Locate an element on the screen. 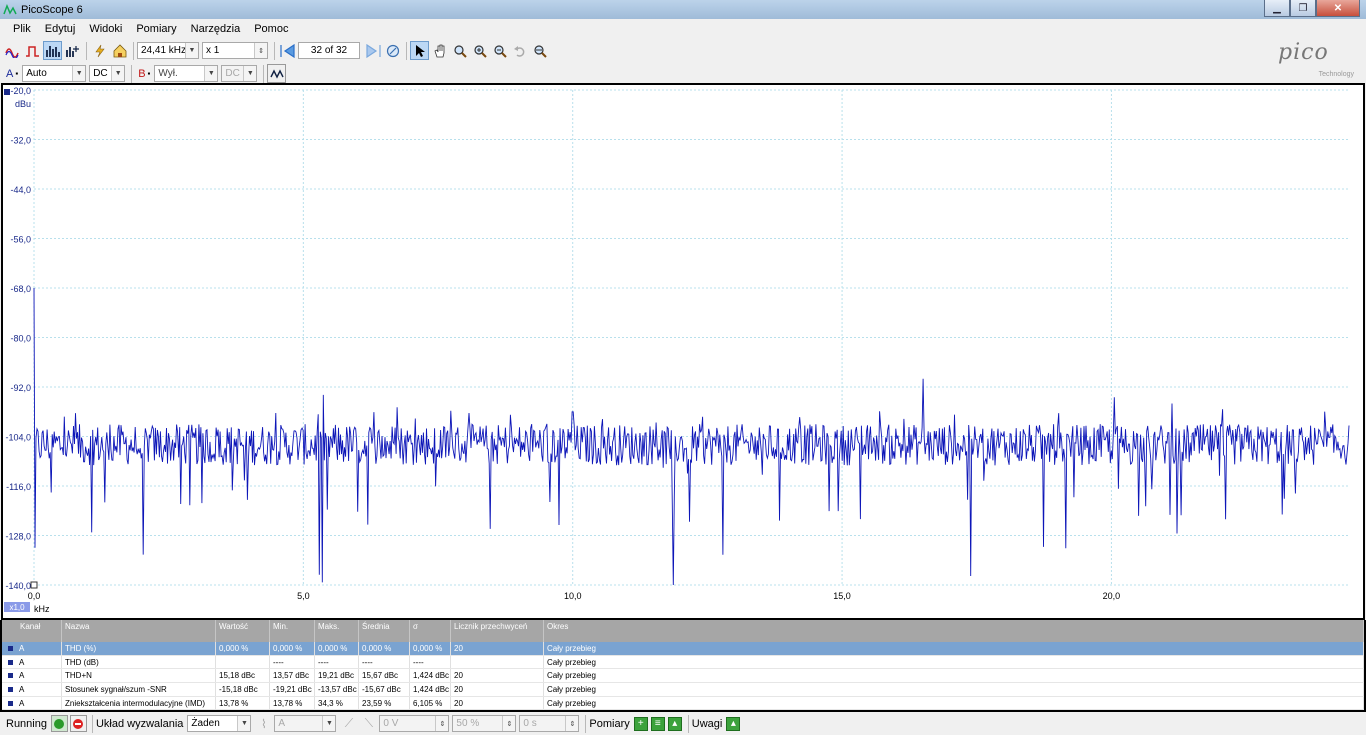 The width and height of the screenshot is (1366, 735). previous-buffer-icon is located at coordinates (287, 50).